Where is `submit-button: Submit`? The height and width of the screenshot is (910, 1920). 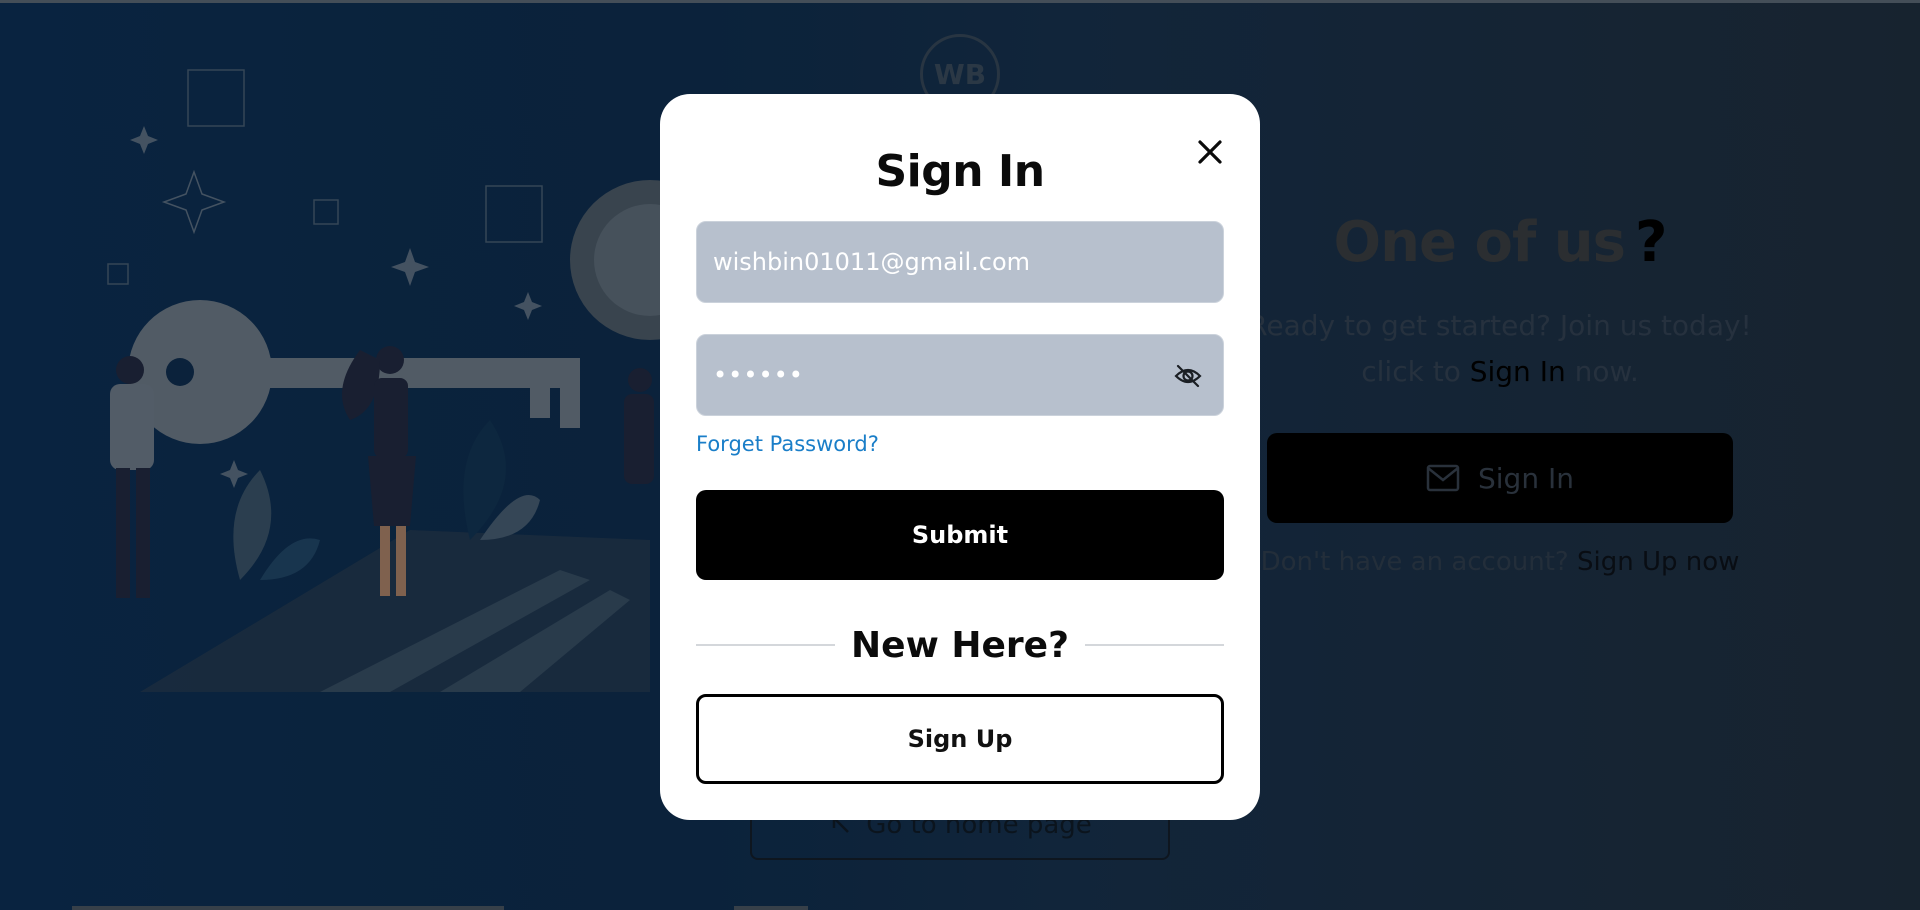 submit-button: Submit is located at coordinates (960, 535).